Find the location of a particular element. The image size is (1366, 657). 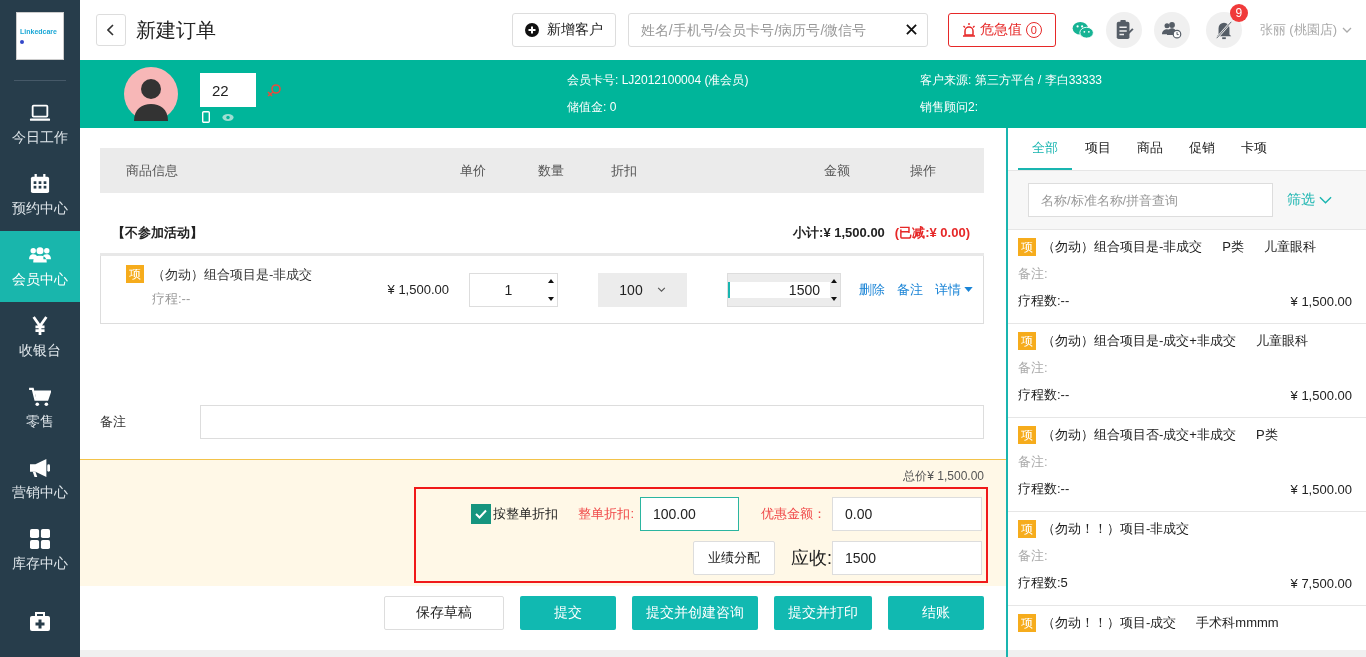

medical-kit-icon is located at coordinates (40, 621).